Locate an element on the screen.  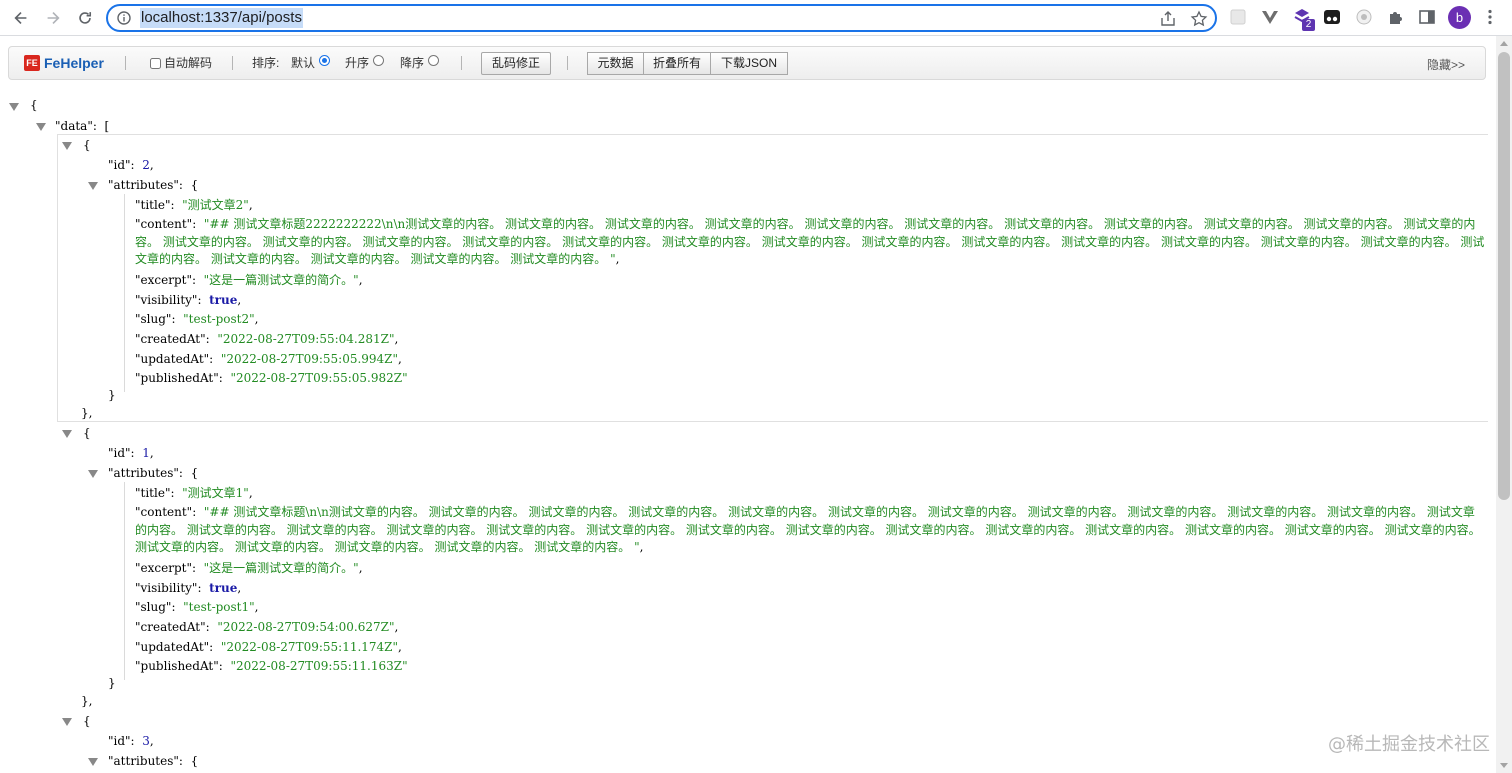
sort-default-radio is located at coordinates (325, 60).